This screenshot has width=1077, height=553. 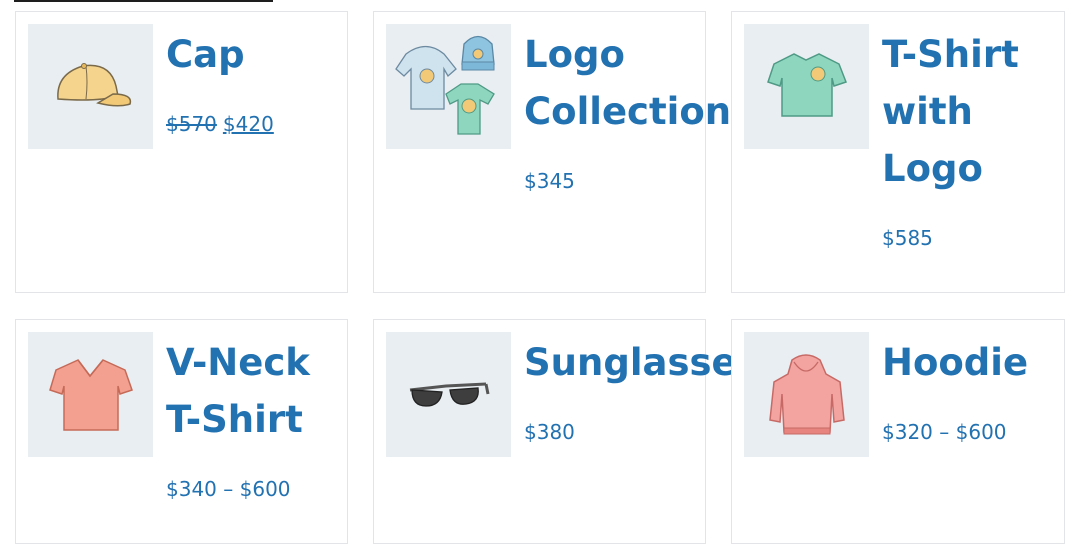 I want to click on product-title: Hoodie, so click(x=955, y=362).